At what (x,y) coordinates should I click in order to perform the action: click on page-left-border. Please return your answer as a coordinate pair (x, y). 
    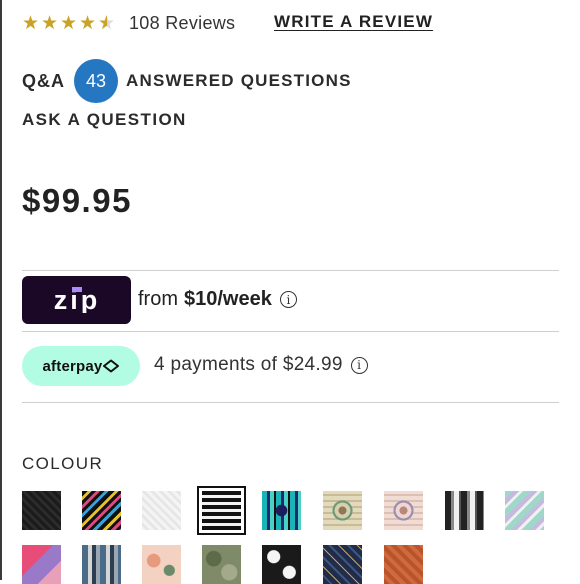
    Looking at the image, I should click on (1, 290).